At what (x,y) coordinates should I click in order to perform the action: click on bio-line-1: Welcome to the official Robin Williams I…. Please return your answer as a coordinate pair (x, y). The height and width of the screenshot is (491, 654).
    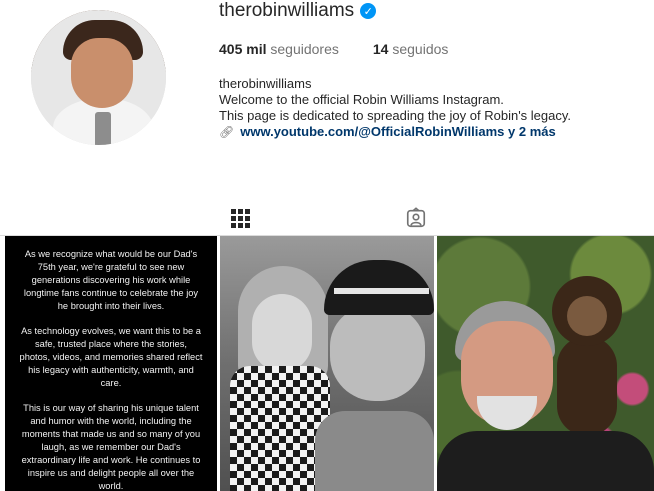
    Looking at the image, I should click on (361, 99).